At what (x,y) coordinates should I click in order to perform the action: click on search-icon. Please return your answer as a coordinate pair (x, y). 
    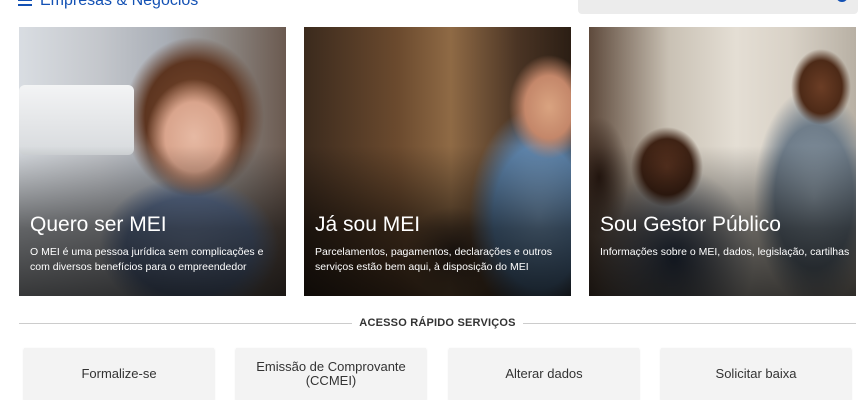
    Looking at the image, I should click on (842, 1).